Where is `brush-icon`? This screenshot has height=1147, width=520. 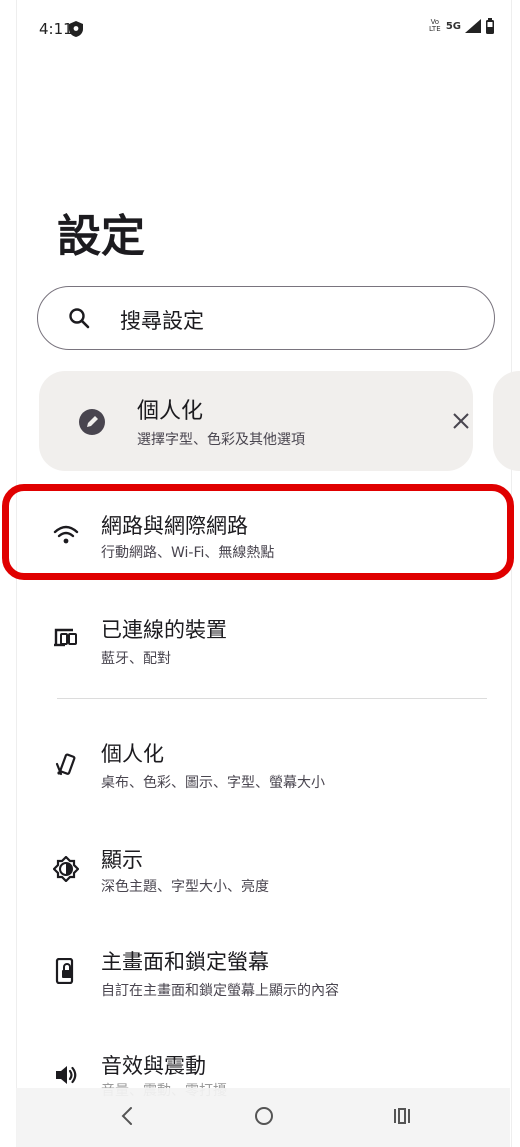 brush-icon is located at coordinates (92, 422).